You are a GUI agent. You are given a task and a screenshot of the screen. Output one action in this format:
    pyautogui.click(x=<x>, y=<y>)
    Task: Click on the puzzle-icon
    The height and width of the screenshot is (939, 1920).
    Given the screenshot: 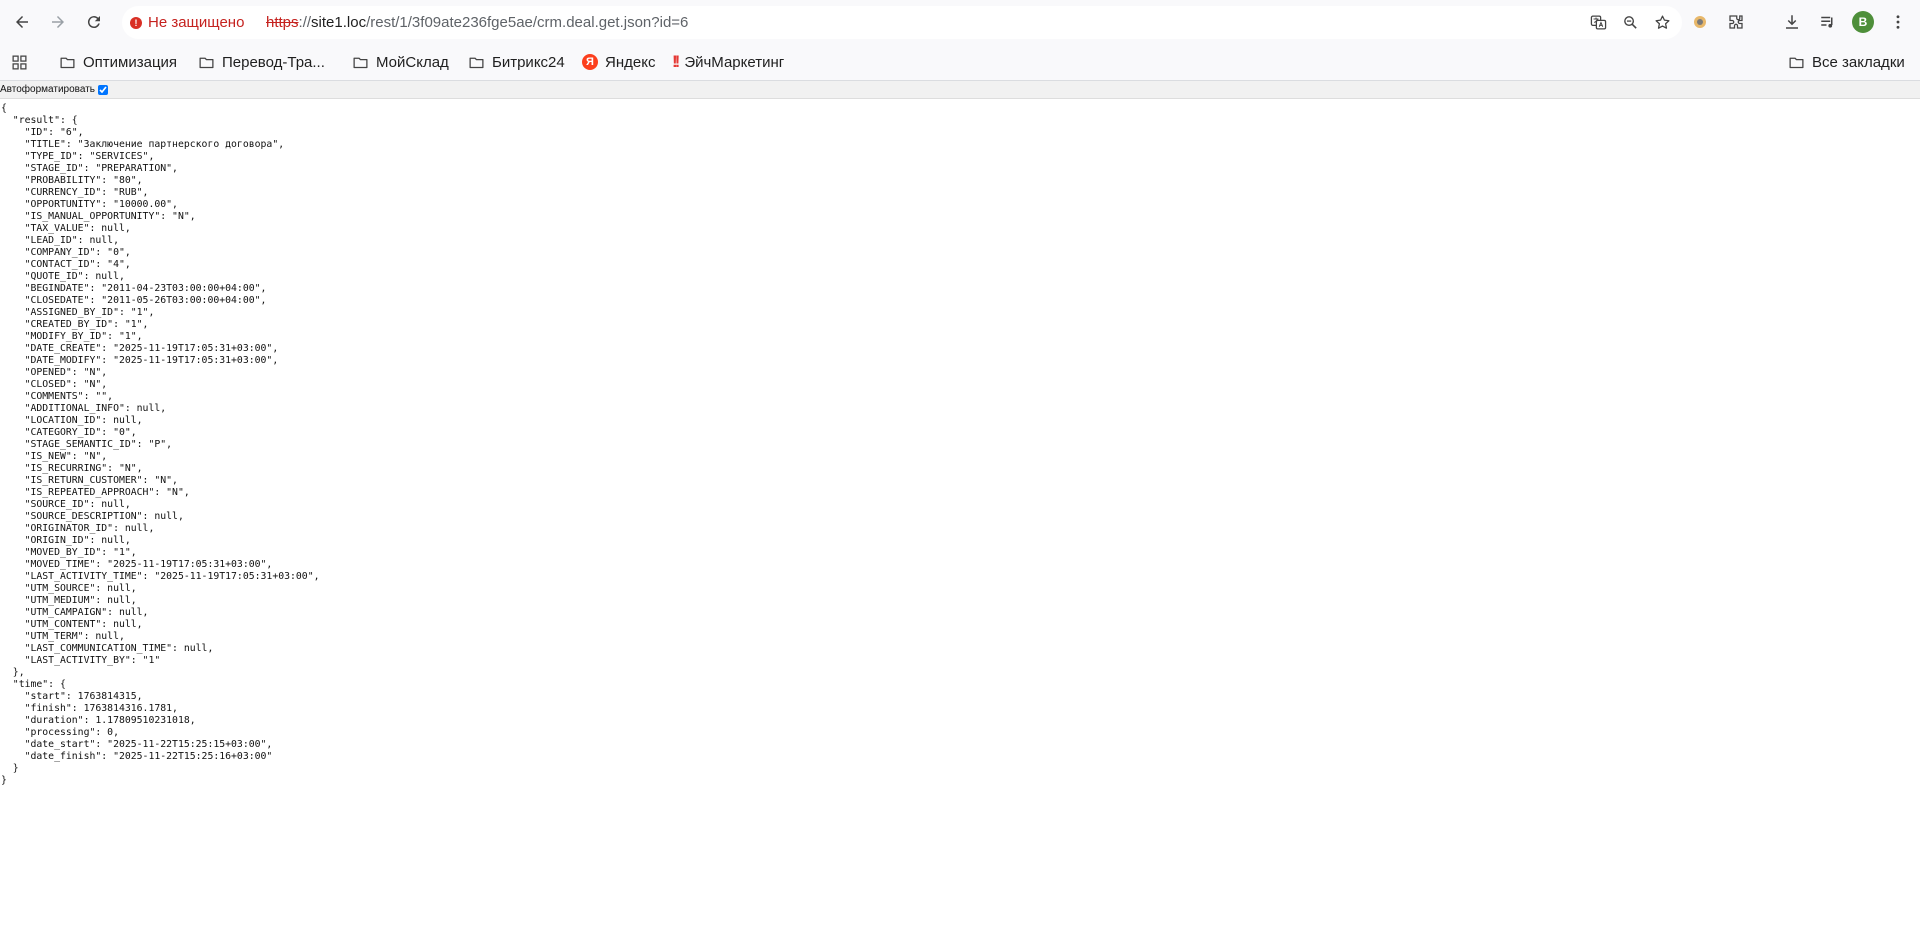 What is the action you would take?
    pyautogui.click(x=1736, y=22)
    